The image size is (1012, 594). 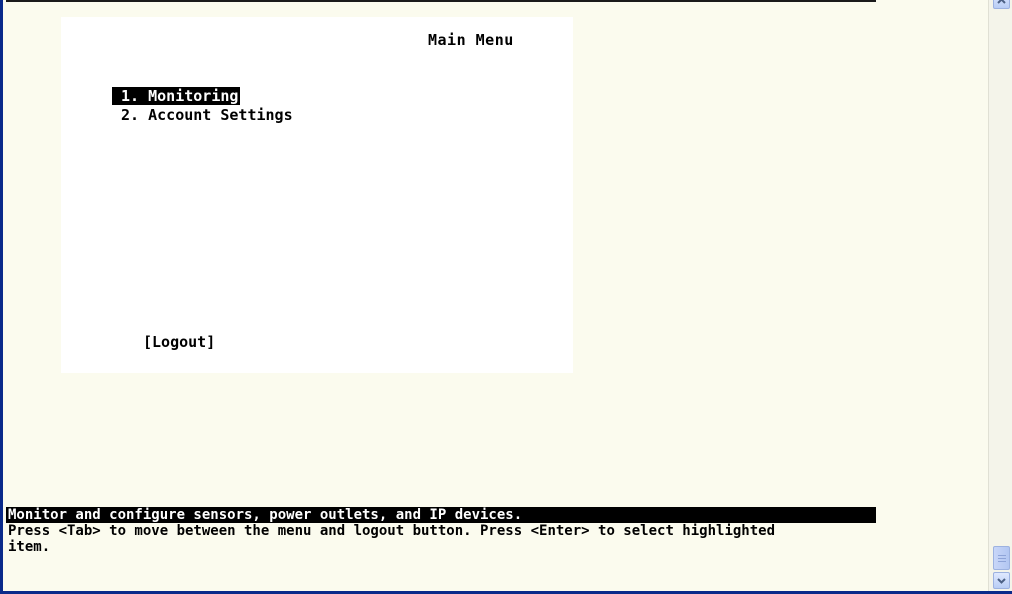 I want to click on scroll-up-button, so click(x=1001, y=4).